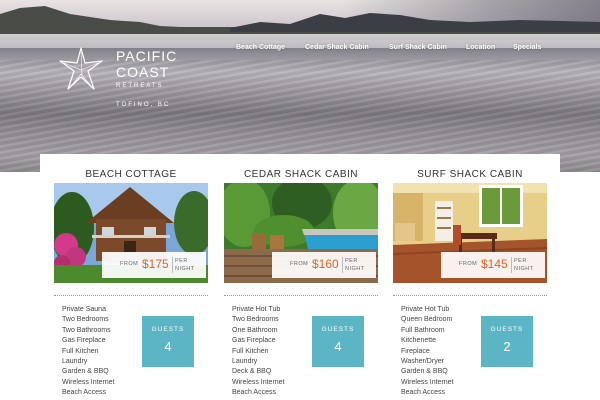 The height and width of the screenshot is (400, 600). What do you see at coordinates (131, 174) in the screenshot?
I see `cabin-title: BEACH COTTAGE` at bounding box center [131, 174].